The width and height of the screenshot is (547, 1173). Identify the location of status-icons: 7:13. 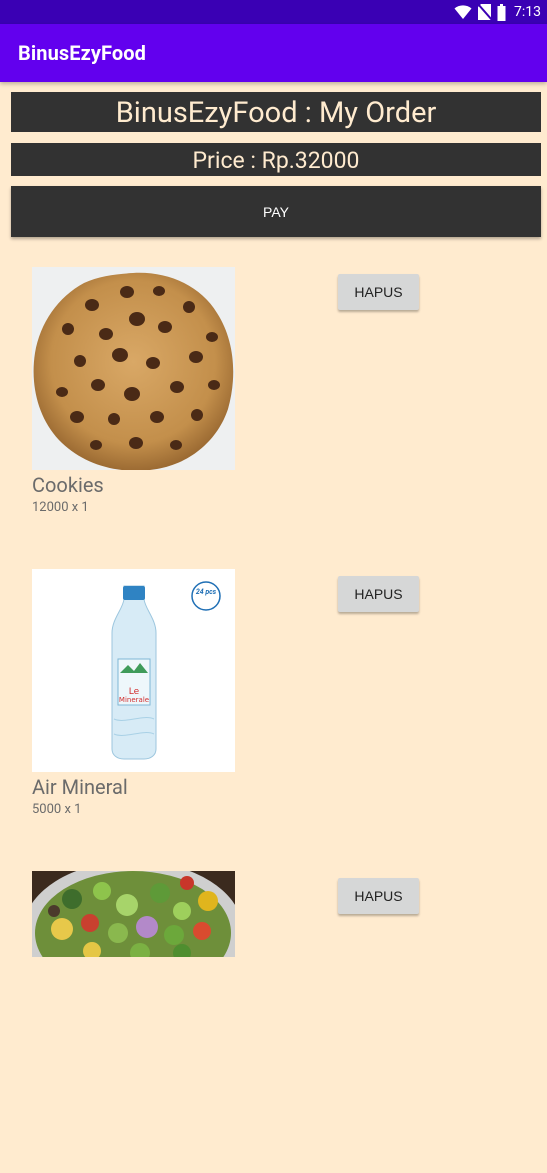
(497, 12).